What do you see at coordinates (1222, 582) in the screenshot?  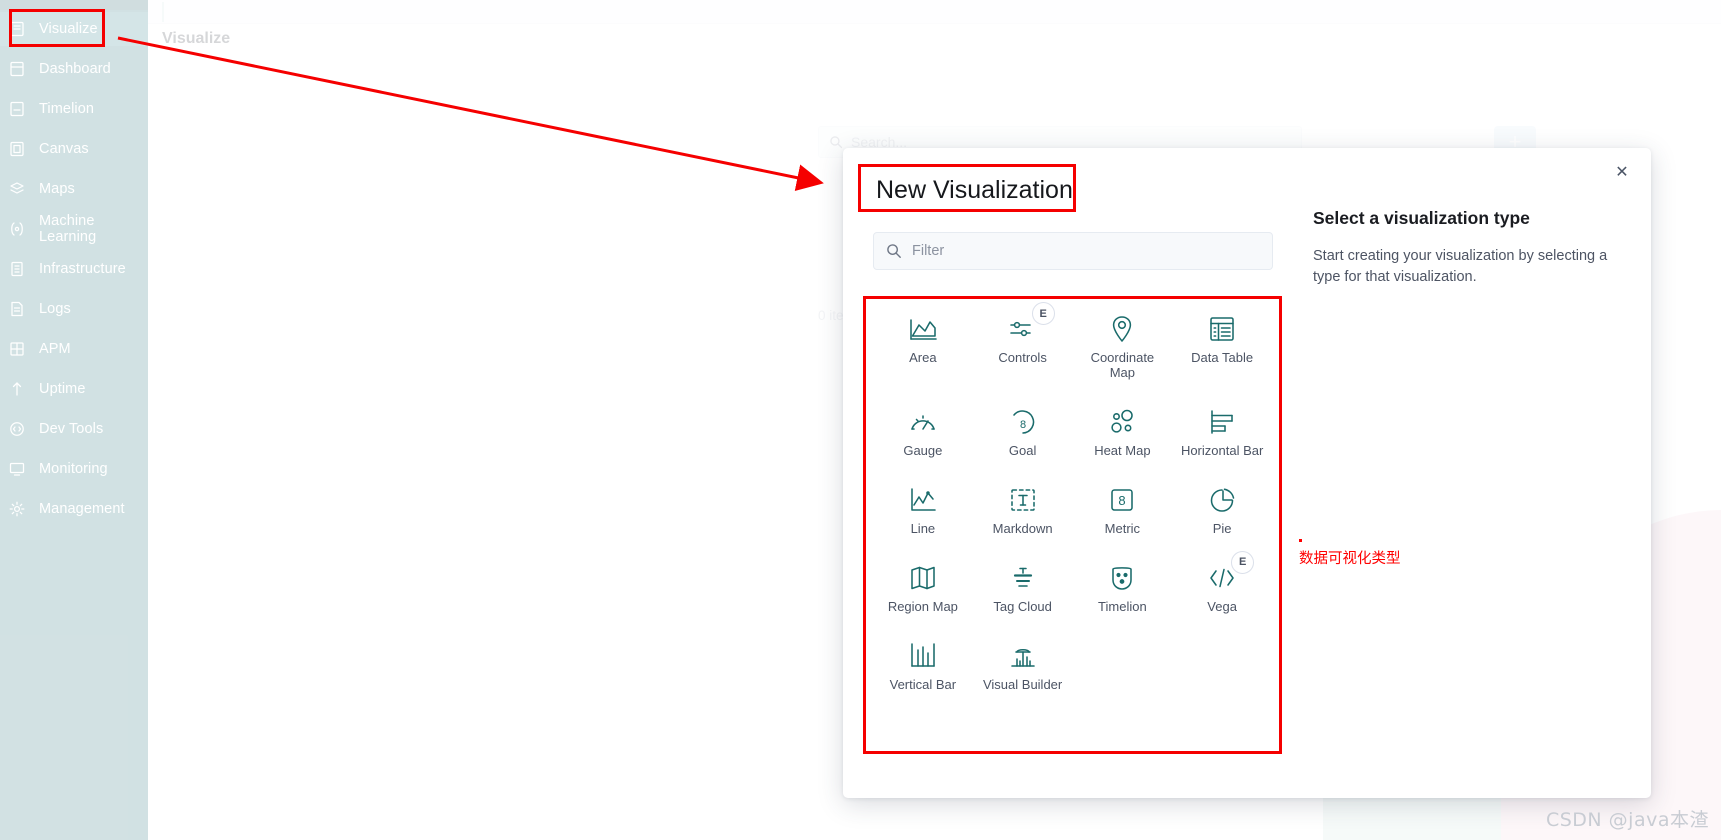 I see `viz-type-vega: E Vega` at bounding box center [1222, 582].